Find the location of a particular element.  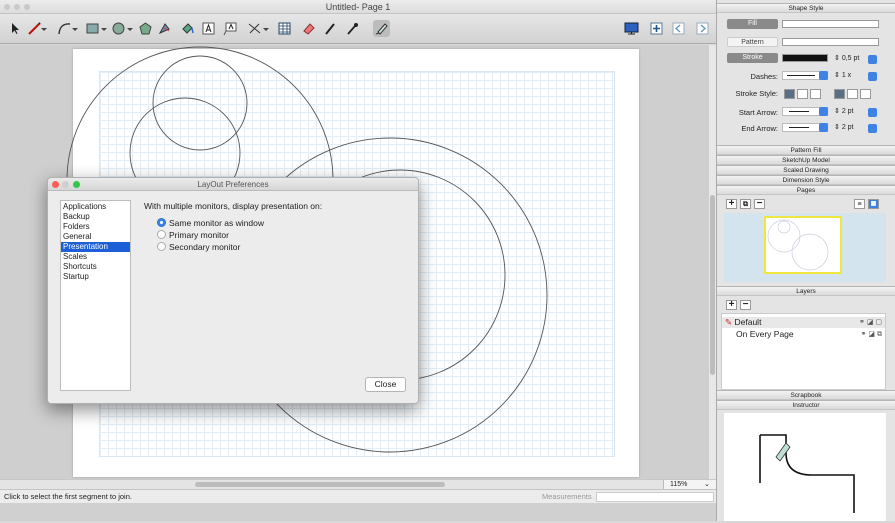

layers-header: Layers is located at coordinates (806, 291).